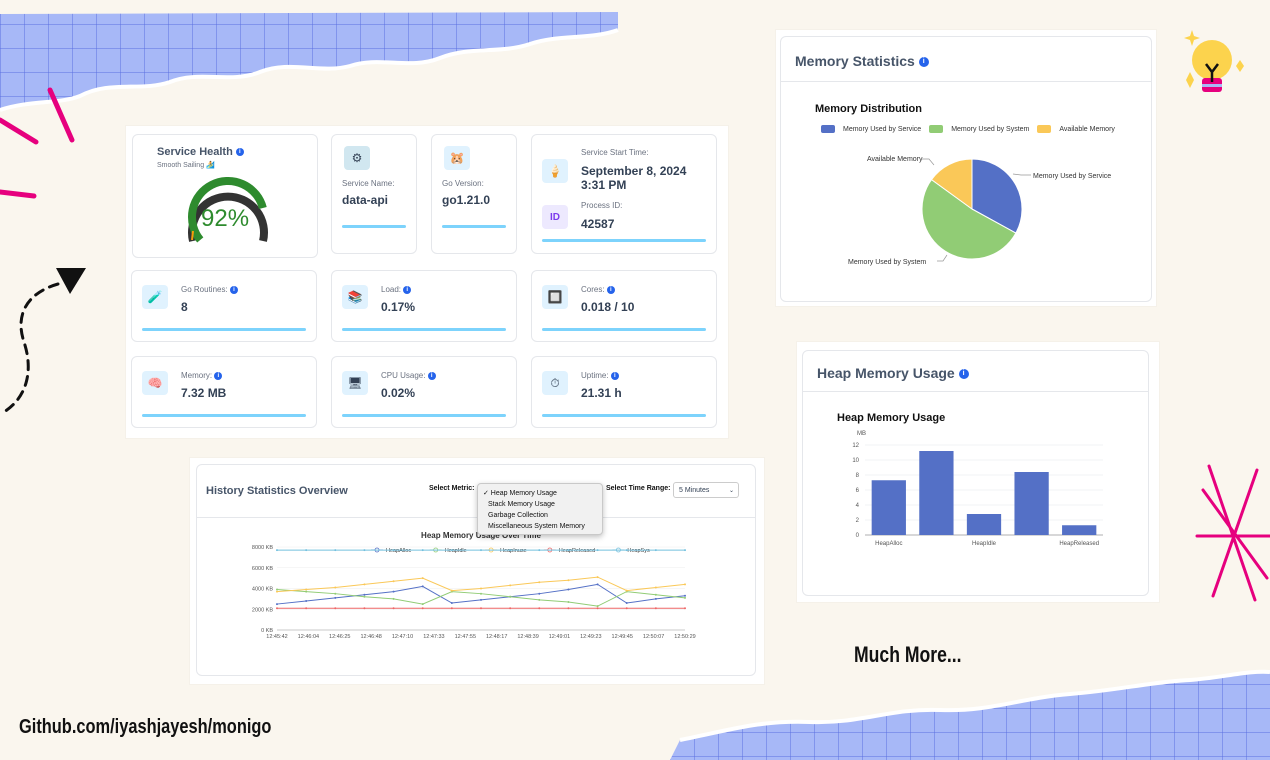 Image resolution: width=1270 pixels, height=760 pixels. What do you see at coordinates (145, 727) in the screenshot?
I see `github-link: Github.com/iyashjayesh/monigo` at bounding box center [145, 727].